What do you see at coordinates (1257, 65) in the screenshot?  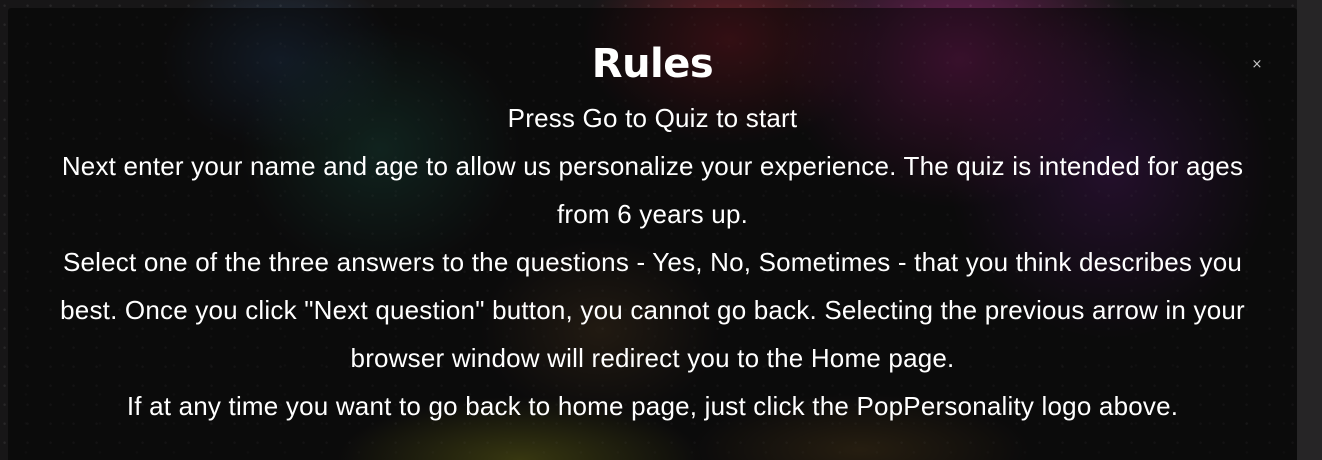 I see `close-icon: ×` at bounding box center [1257, 65].